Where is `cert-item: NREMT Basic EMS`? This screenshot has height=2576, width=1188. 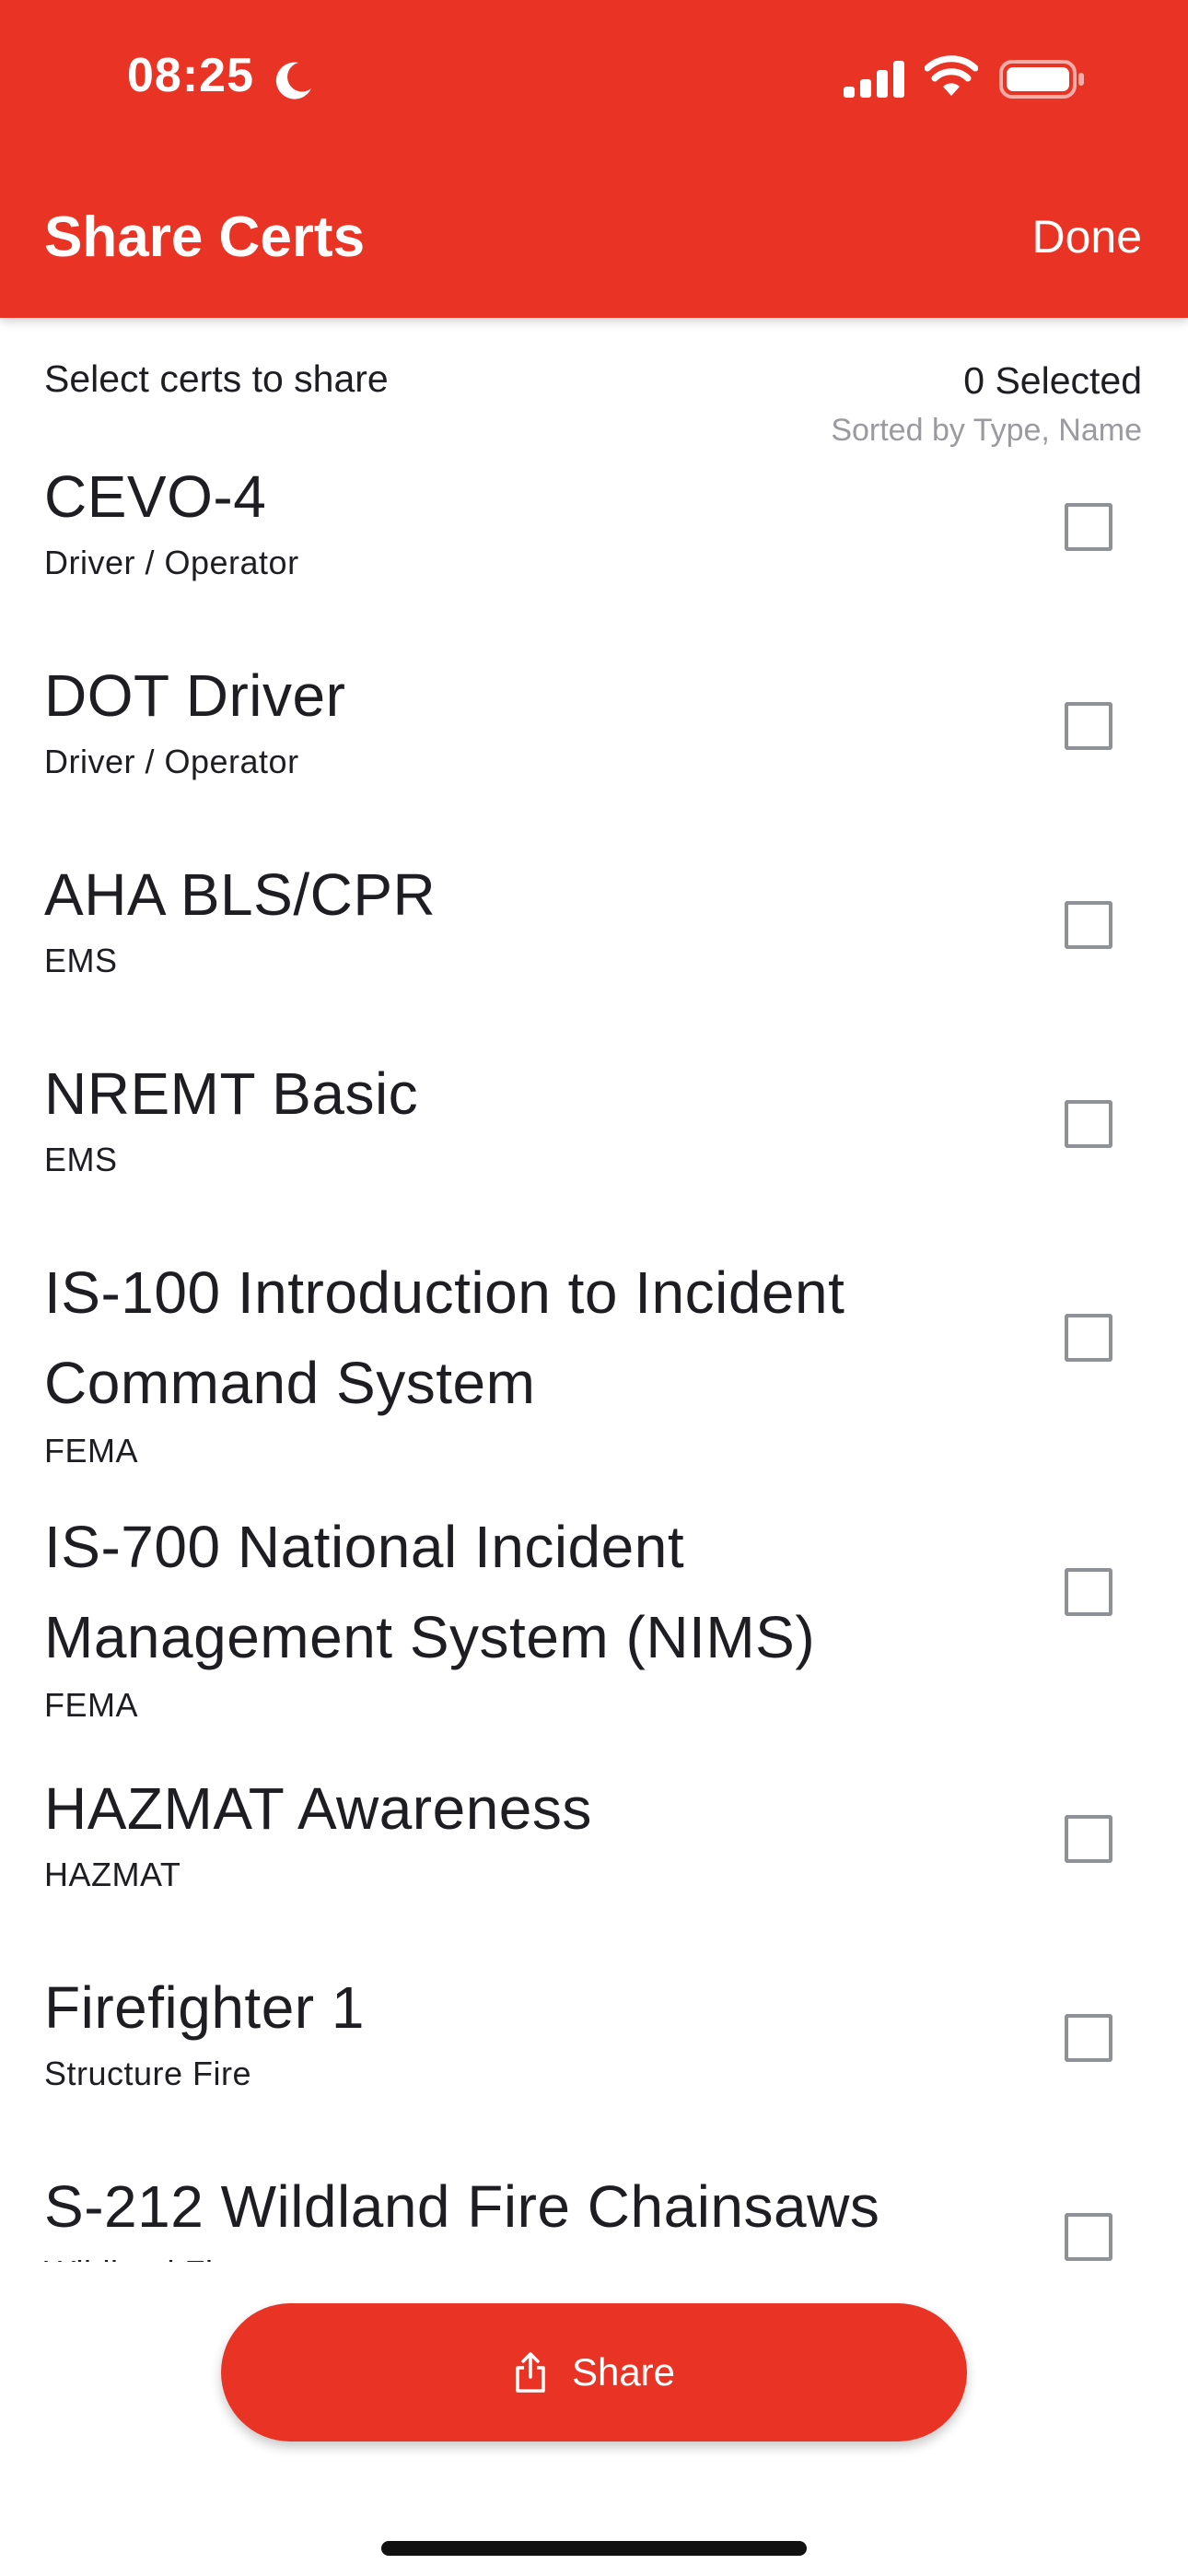
cert-item: NREMT Basic EMS is located at coordinates (594, 1147).